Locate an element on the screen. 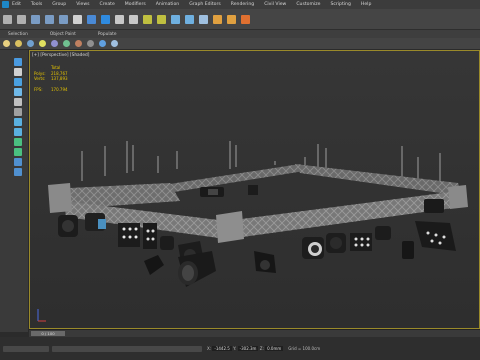 This screenshot has height=360, width=480. redo-icon is located at coordinates (21, 19).